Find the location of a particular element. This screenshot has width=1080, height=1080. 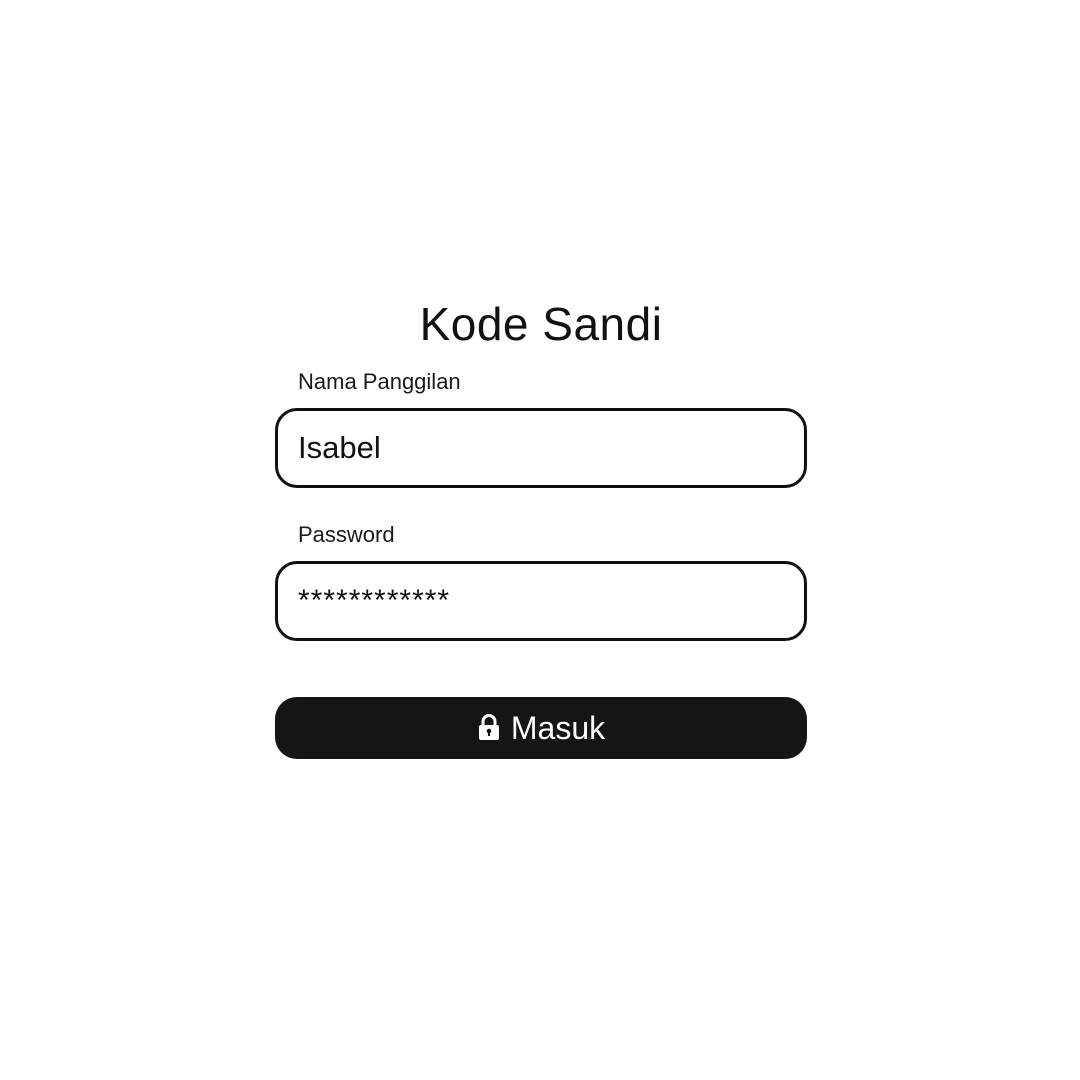

lock-icon is located at coordinates (489, 727).